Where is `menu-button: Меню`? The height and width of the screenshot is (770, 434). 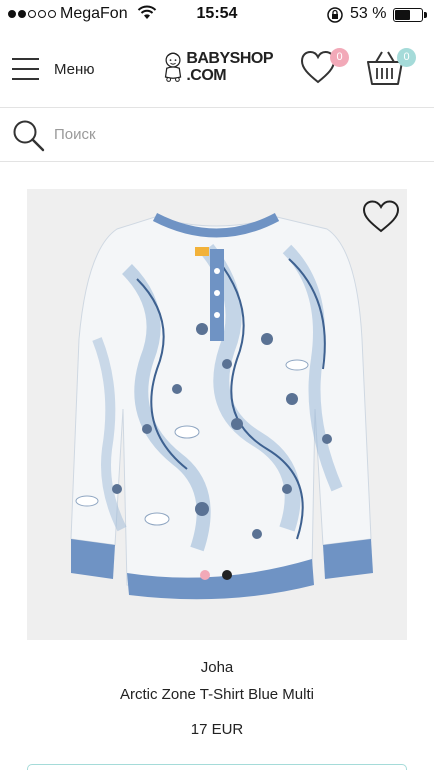 menu-button: Меню is located at coordinates (62, 69).